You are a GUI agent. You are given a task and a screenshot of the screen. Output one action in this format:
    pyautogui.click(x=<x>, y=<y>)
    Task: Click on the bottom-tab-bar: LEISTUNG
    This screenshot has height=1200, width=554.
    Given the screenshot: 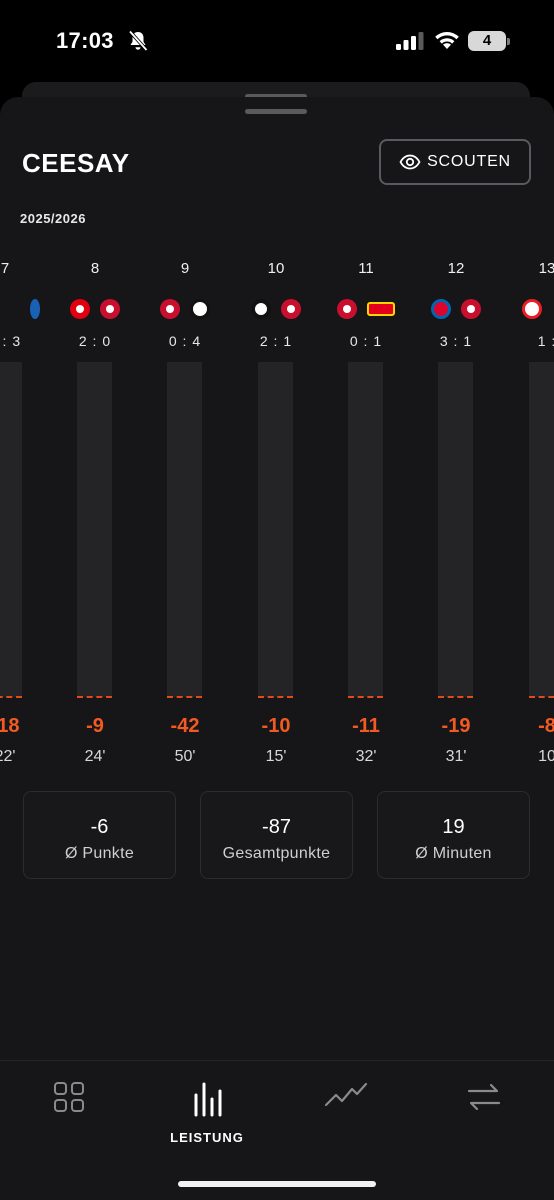 What is the action you would take?
    pyautogui.click(x=277, y=1130)
    